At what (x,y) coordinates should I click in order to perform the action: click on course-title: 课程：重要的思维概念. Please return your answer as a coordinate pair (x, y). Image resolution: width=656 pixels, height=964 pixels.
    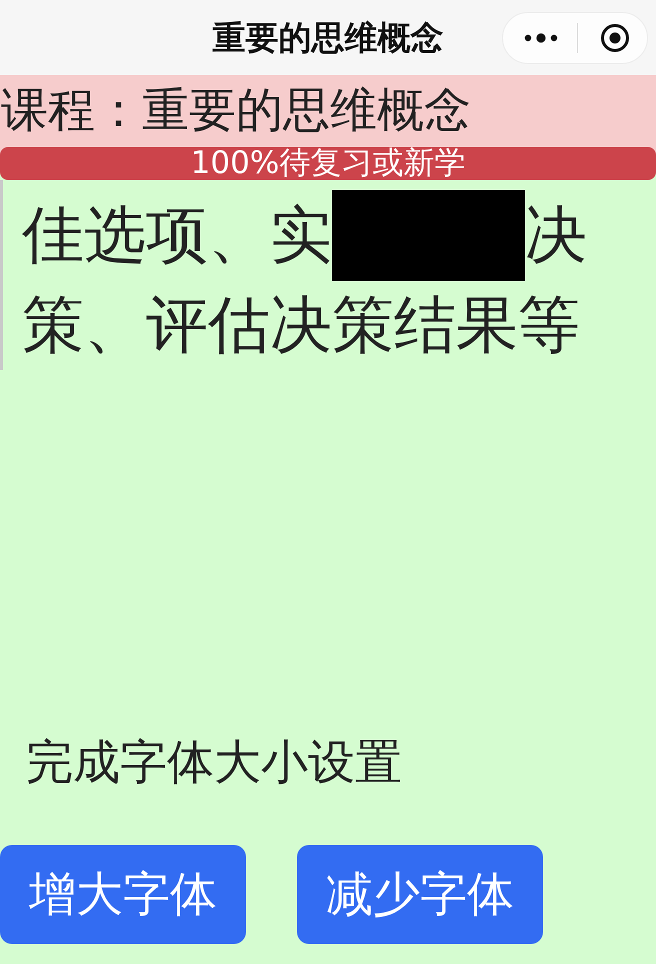
    Looking at the image, I should click on (236, 111).